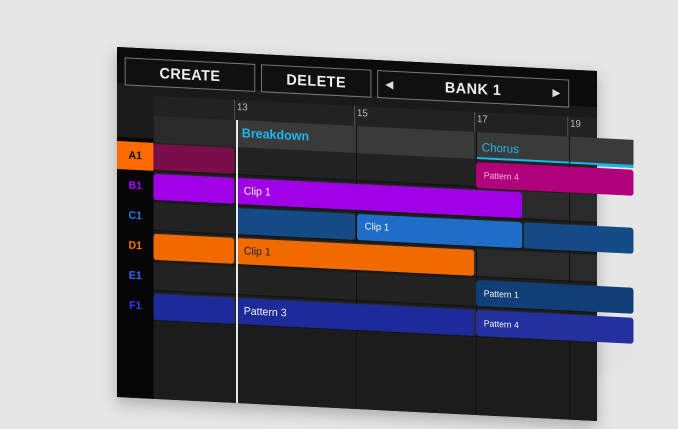 The image size is (678, 429). What do you see at coordinates (135, 246) in the screenshot?
I see `track-name-d1: D1` at bounding box center [135, 246].